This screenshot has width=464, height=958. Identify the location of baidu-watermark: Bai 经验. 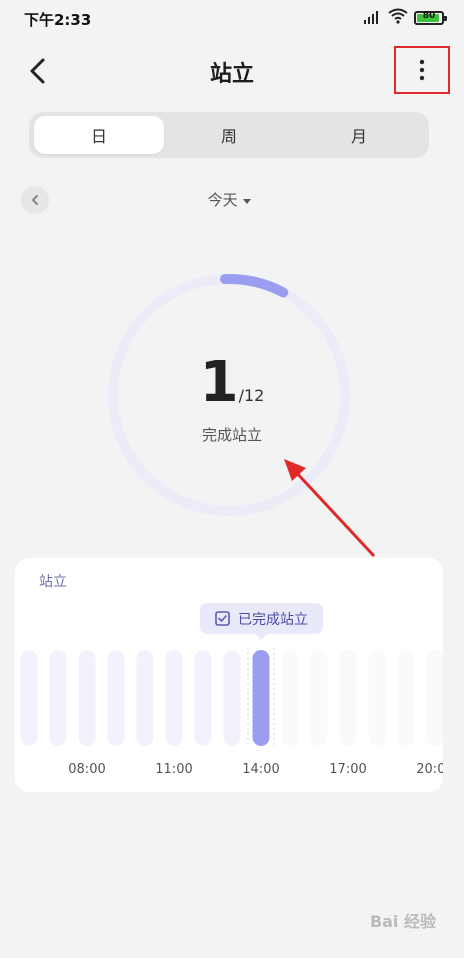
(402, 921).